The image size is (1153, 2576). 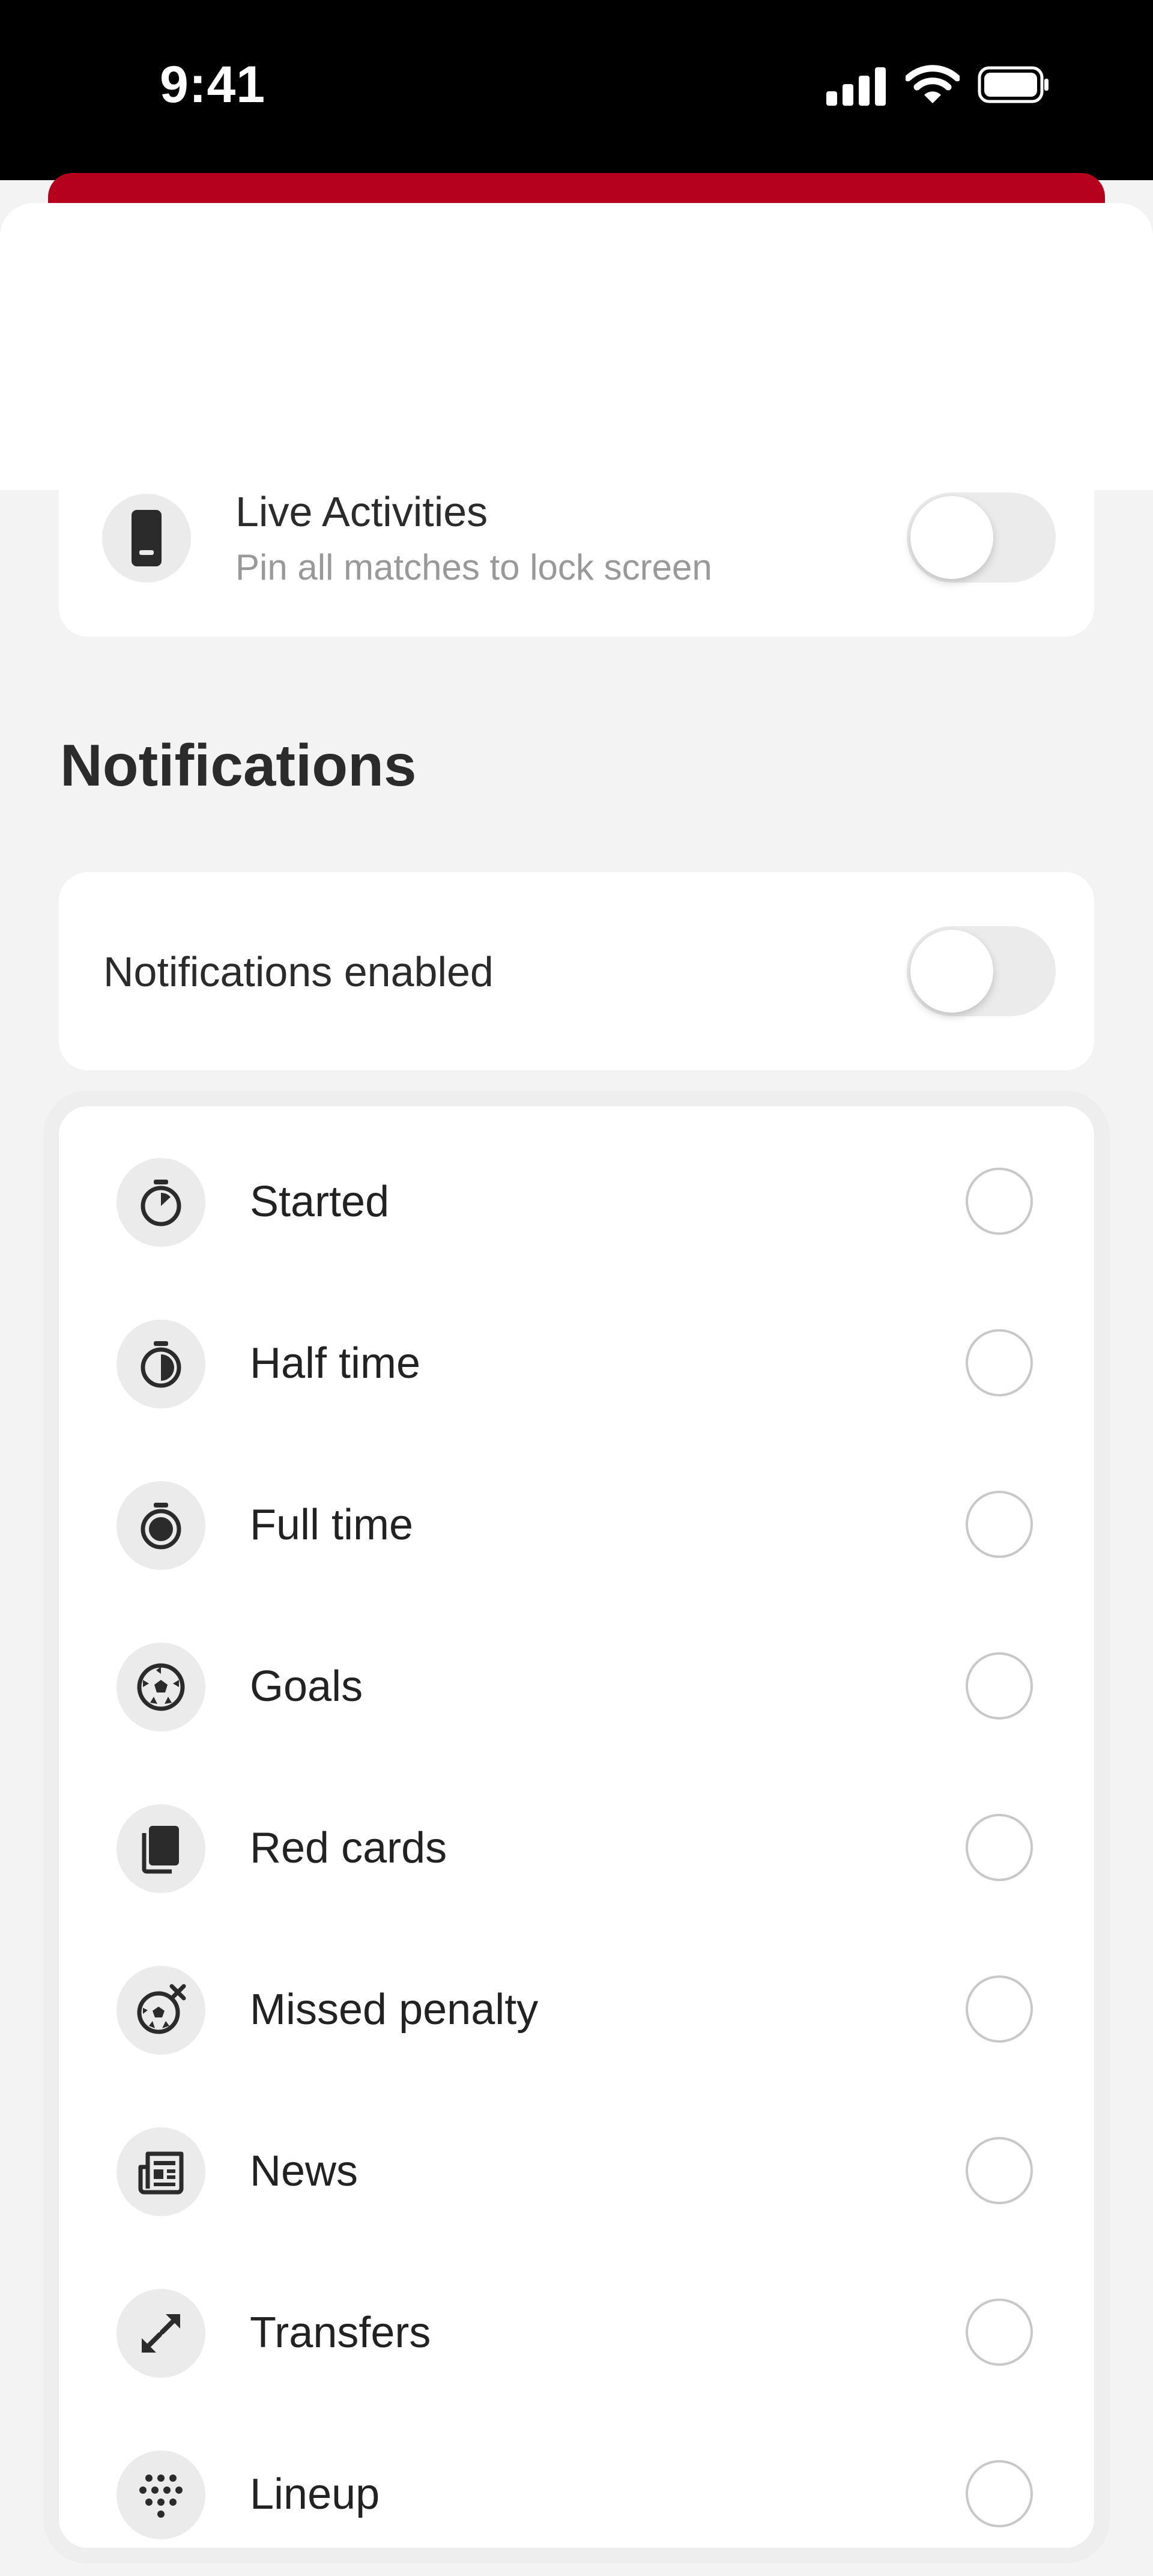 What do you see at coordinates (161, 1848) in the screenshot?
I see `card-icon` at bounding box center [161, 1848].